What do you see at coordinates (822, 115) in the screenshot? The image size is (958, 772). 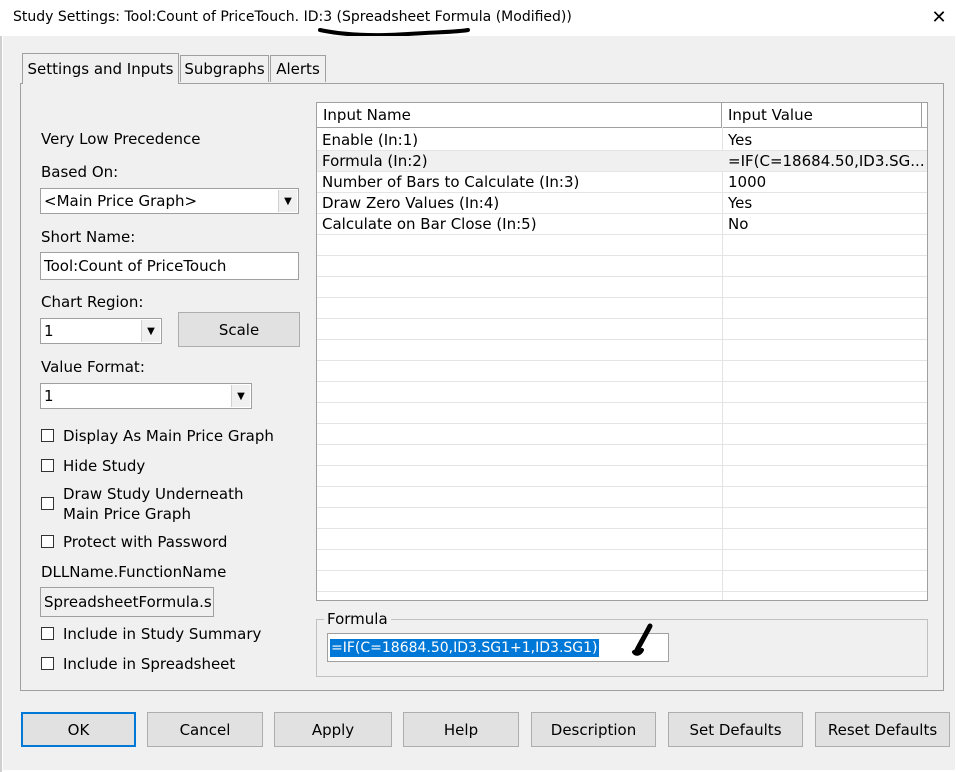 I see `header-input-value: Input Value` at bounding box center [822, 115].